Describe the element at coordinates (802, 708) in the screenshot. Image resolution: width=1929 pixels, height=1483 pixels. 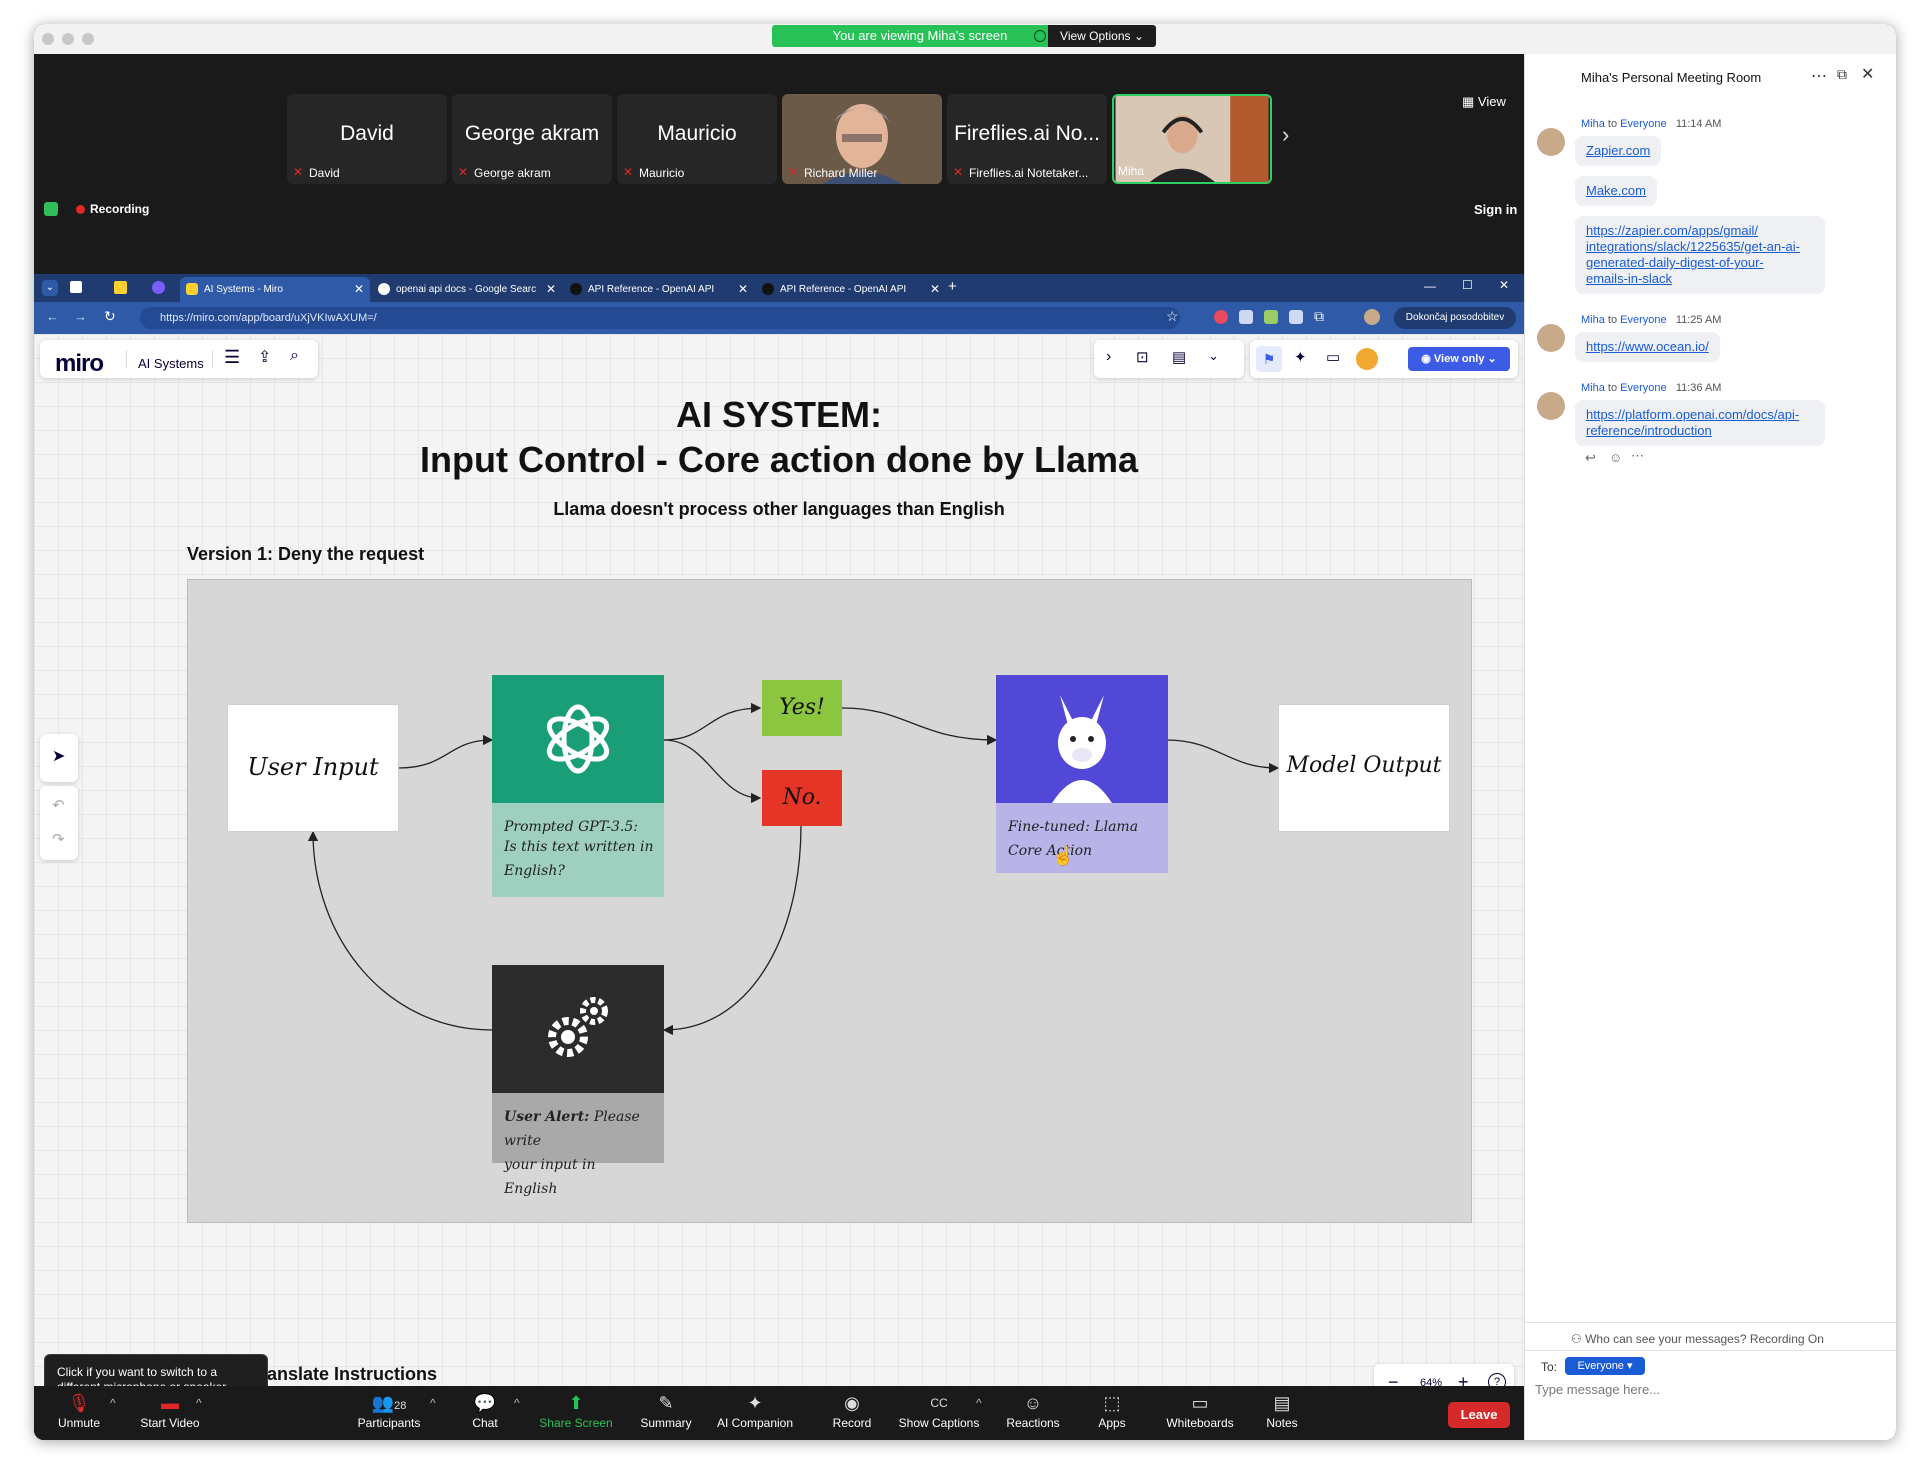
I see `yes-sticky: Yes!` at that location.